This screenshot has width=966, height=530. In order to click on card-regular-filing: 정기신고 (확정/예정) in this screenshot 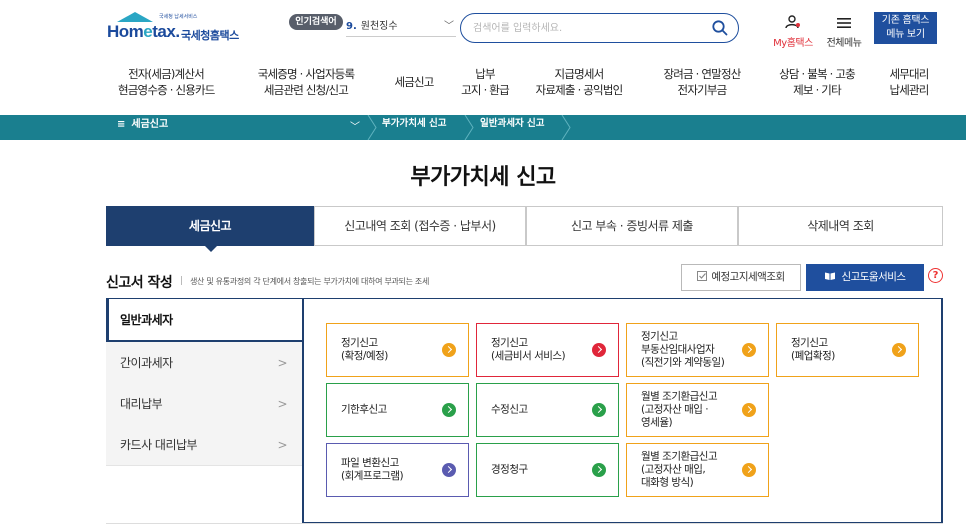, I will do `click(397, 350)`.